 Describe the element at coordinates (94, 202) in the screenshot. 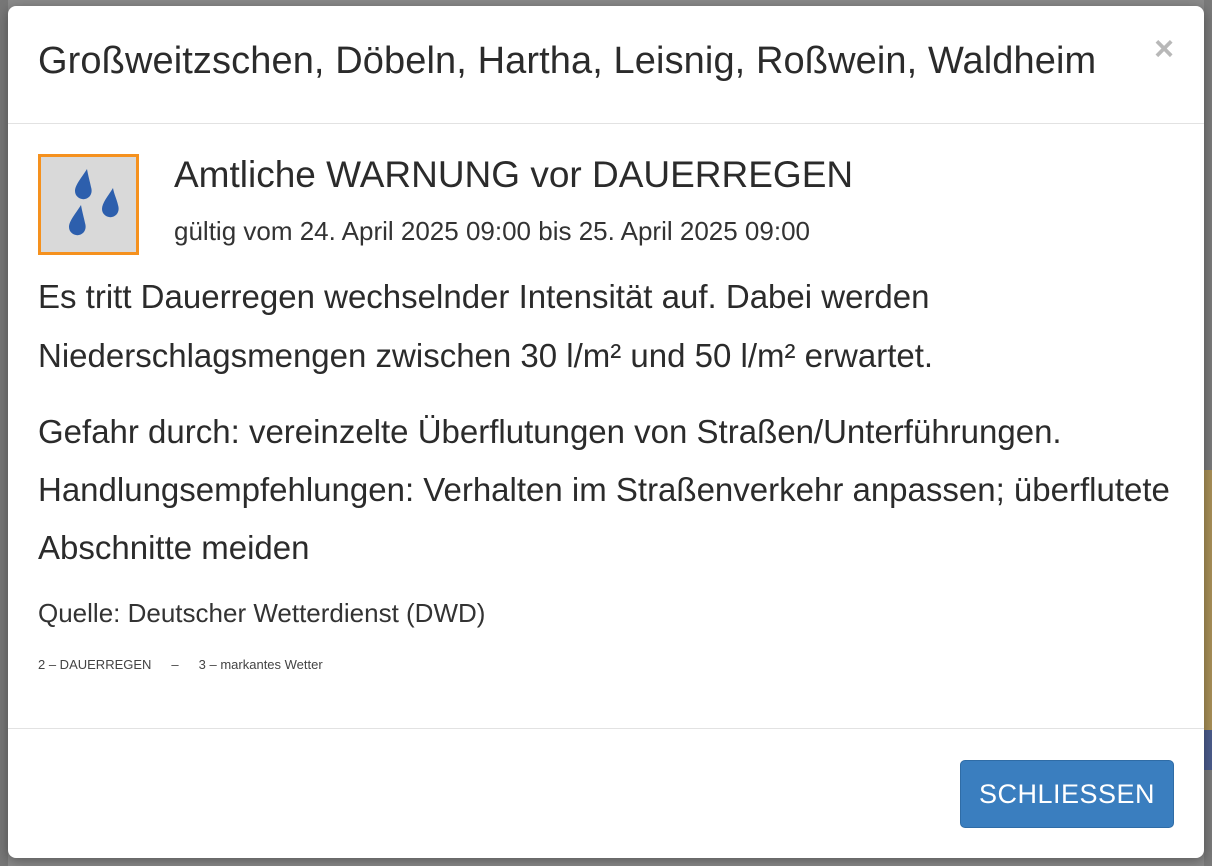

I see `rain-drops-graphic` at that location.